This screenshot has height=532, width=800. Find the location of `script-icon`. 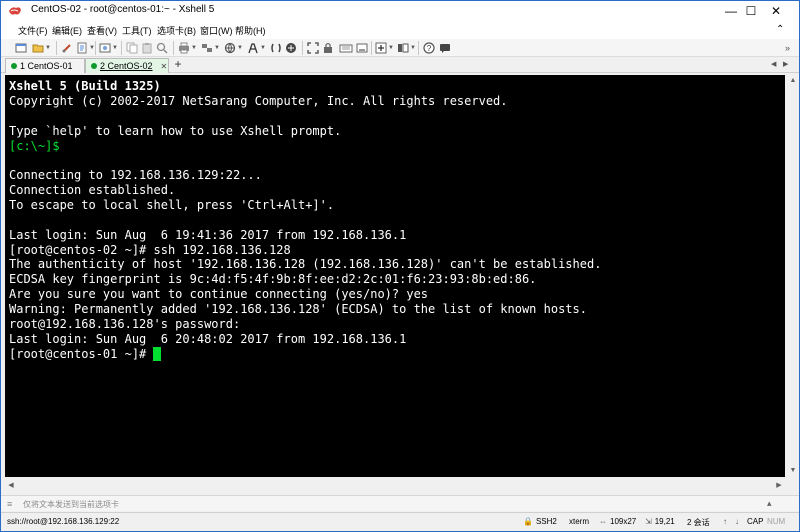

script-icon is located at coordinates (276, 48).